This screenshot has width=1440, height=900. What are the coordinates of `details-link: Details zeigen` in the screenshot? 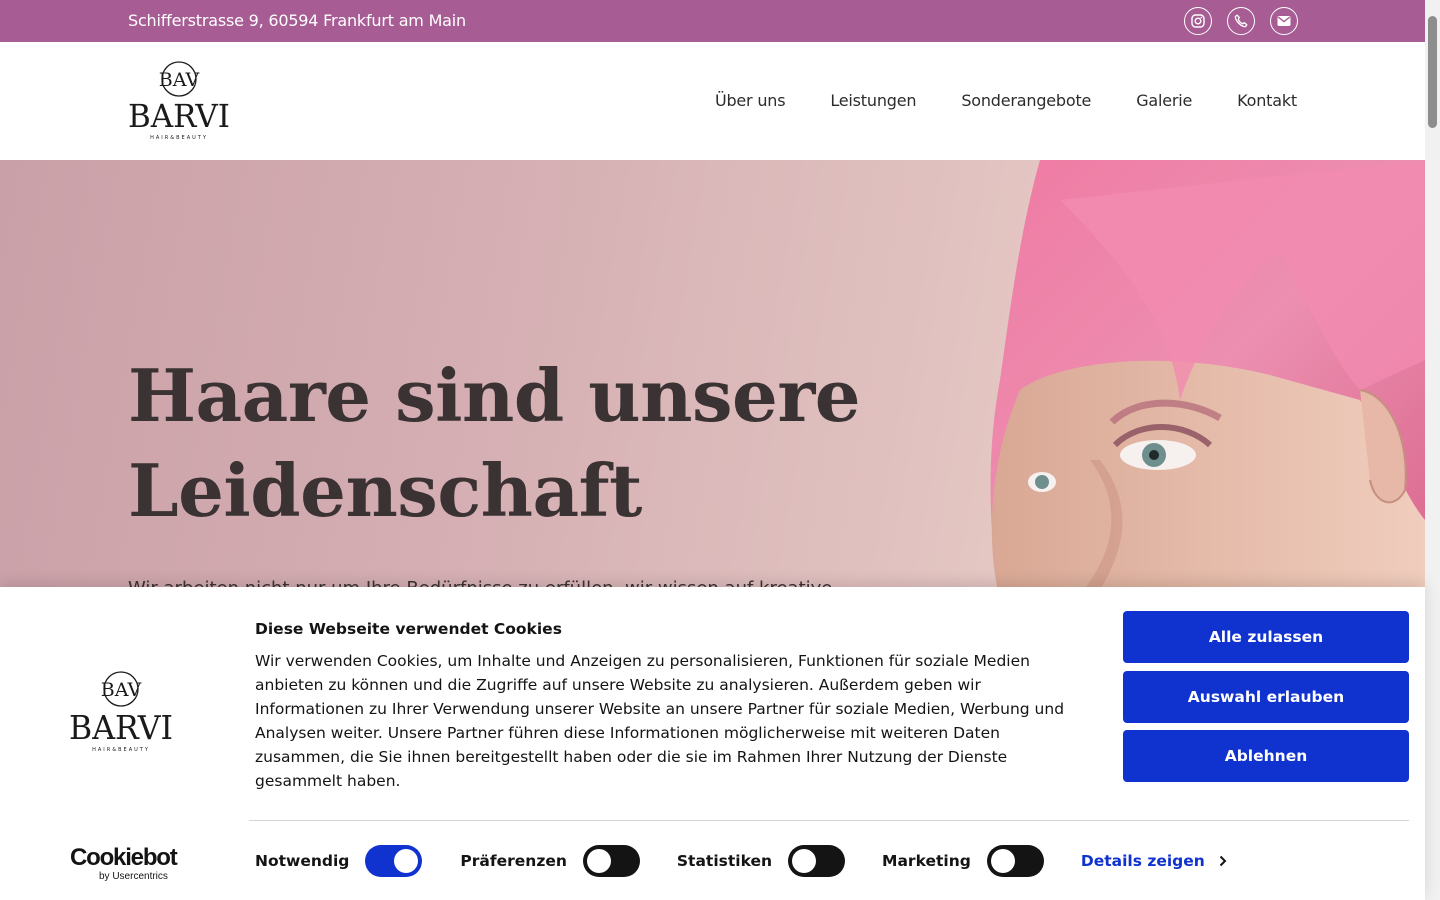 It's located at (1154, 861).